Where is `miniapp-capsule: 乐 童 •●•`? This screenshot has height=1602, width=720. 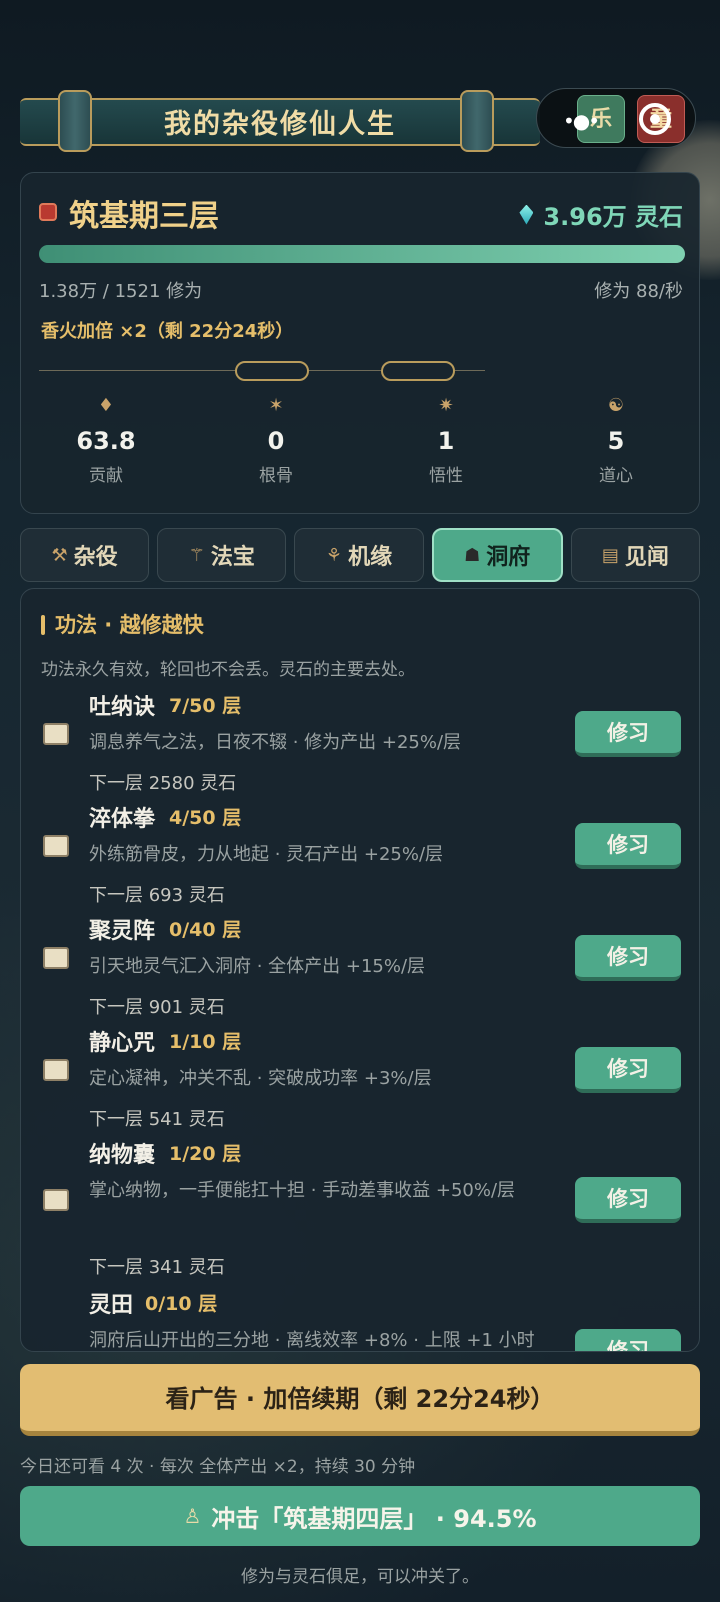 miniapp-capsule: 乐 童 •●• is located at coordinates (616, 118).